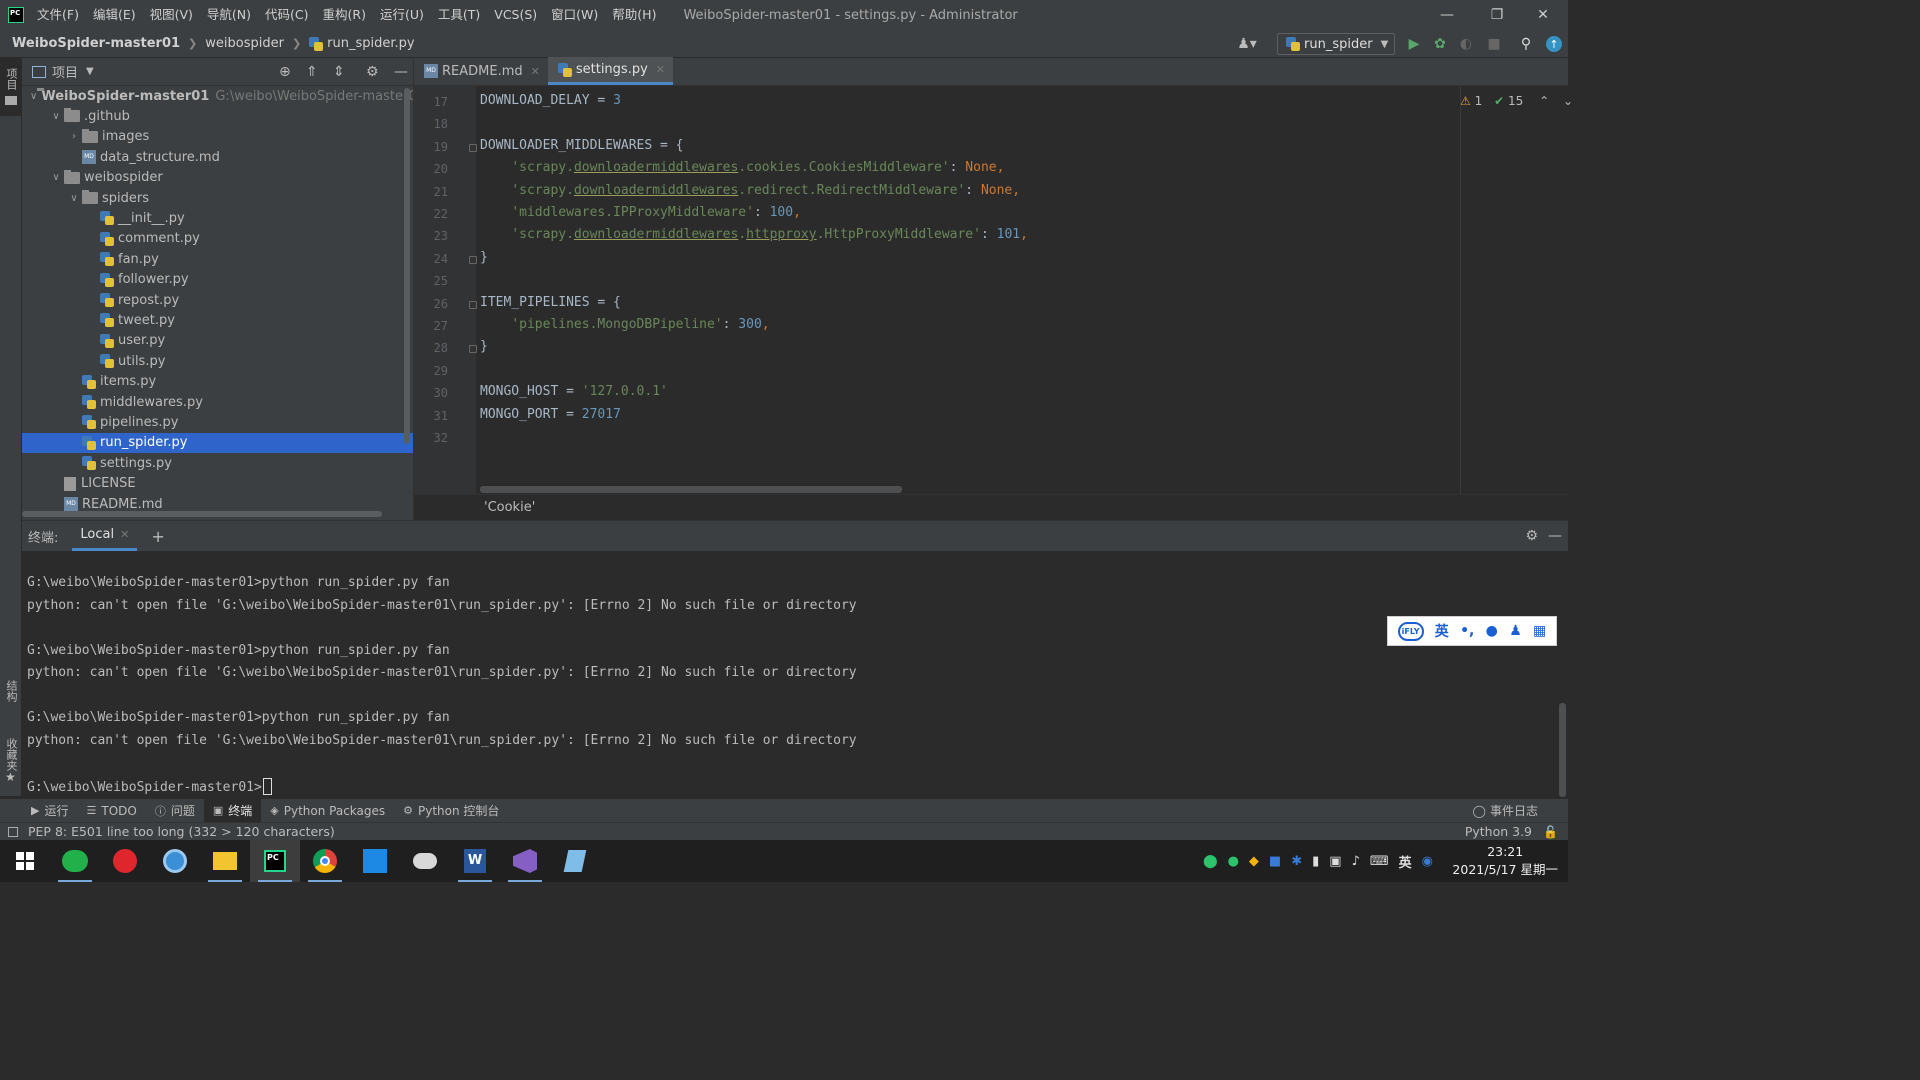 The image size is (1920, 1080). What do you see at coordinates (475, 861) in the screenshot?
I see `word-icon: W` at bounding box center [475, 861].